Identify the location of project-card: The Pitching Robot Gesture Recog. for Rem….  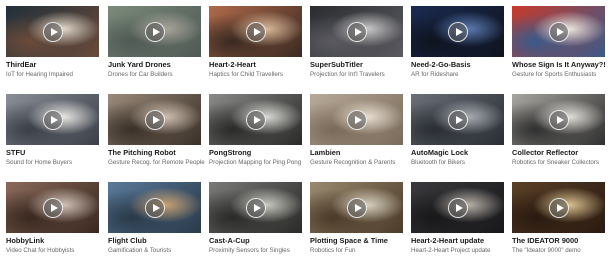
(156, 130).